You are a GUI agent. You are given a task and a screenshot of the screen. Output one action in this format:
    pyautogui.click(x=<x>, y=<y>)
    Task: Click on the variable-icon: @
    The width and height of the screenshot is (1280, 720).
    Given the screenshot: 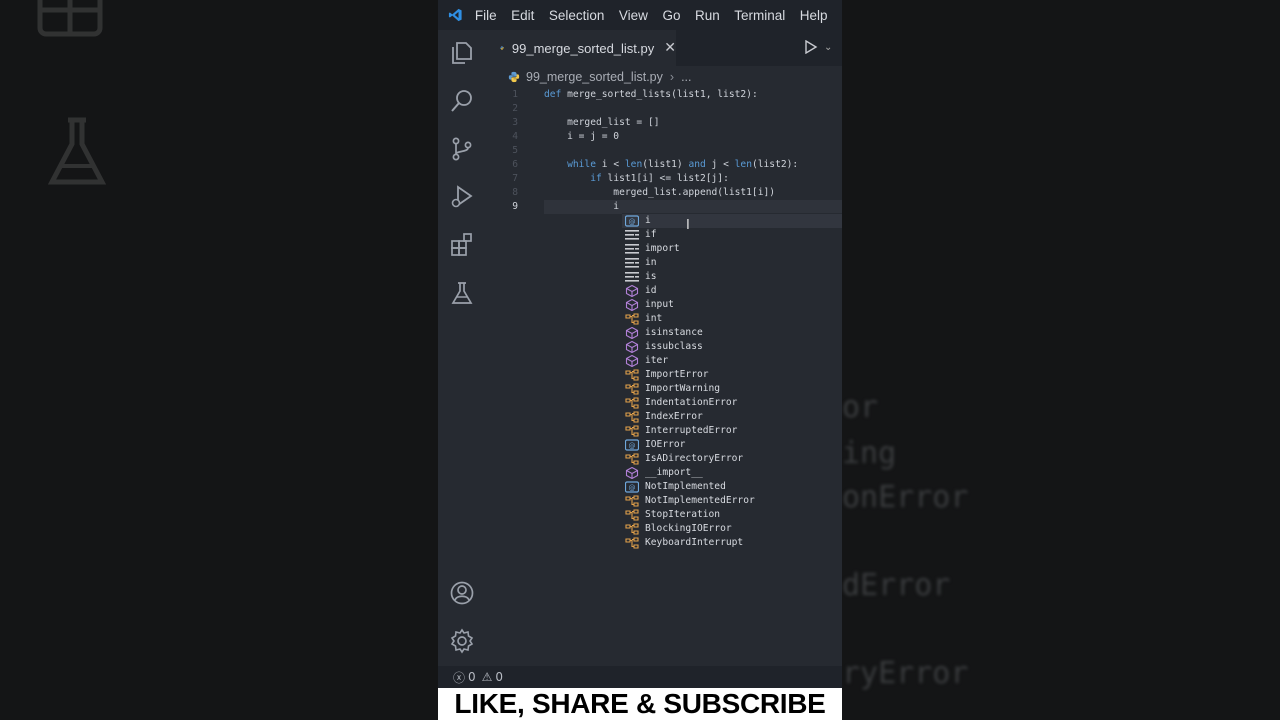 What is the action you would take?
    pyautogui.click(x=632, y=445)
    